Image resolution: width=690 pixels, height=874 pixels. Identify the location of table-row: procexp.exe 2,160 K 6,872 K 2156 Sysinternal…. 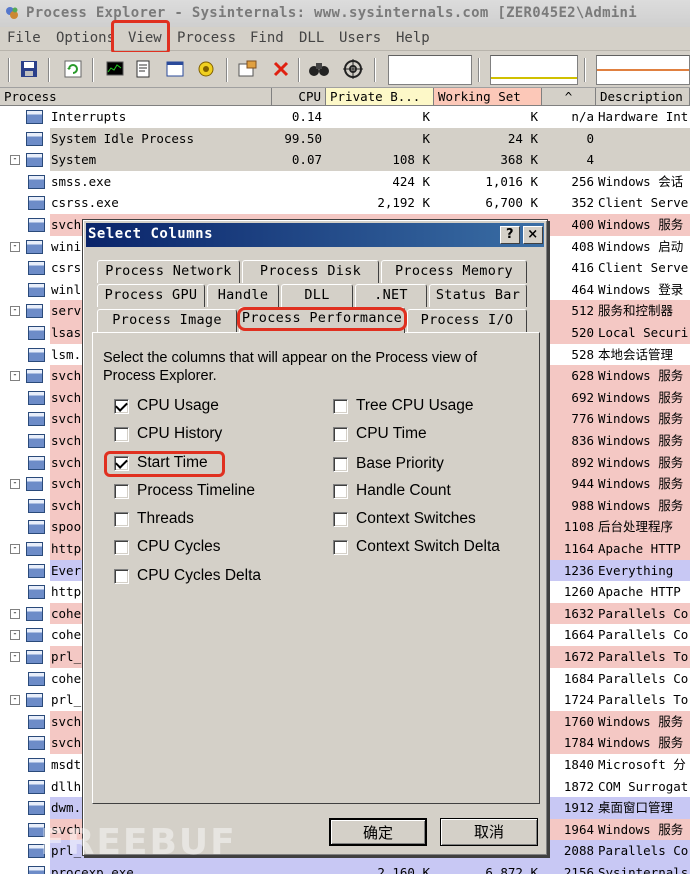
(345, 868).